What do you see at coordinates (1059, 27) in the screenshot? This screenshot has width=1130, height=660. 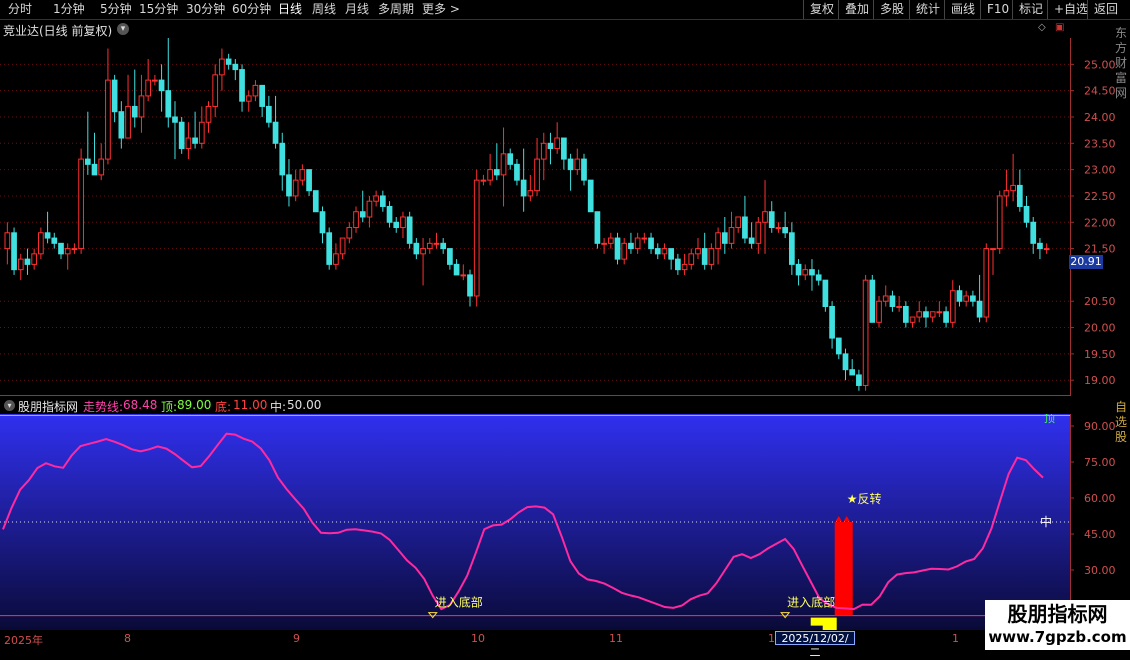 I see `window-icon: ▣` at bounding box center [1059, 27].